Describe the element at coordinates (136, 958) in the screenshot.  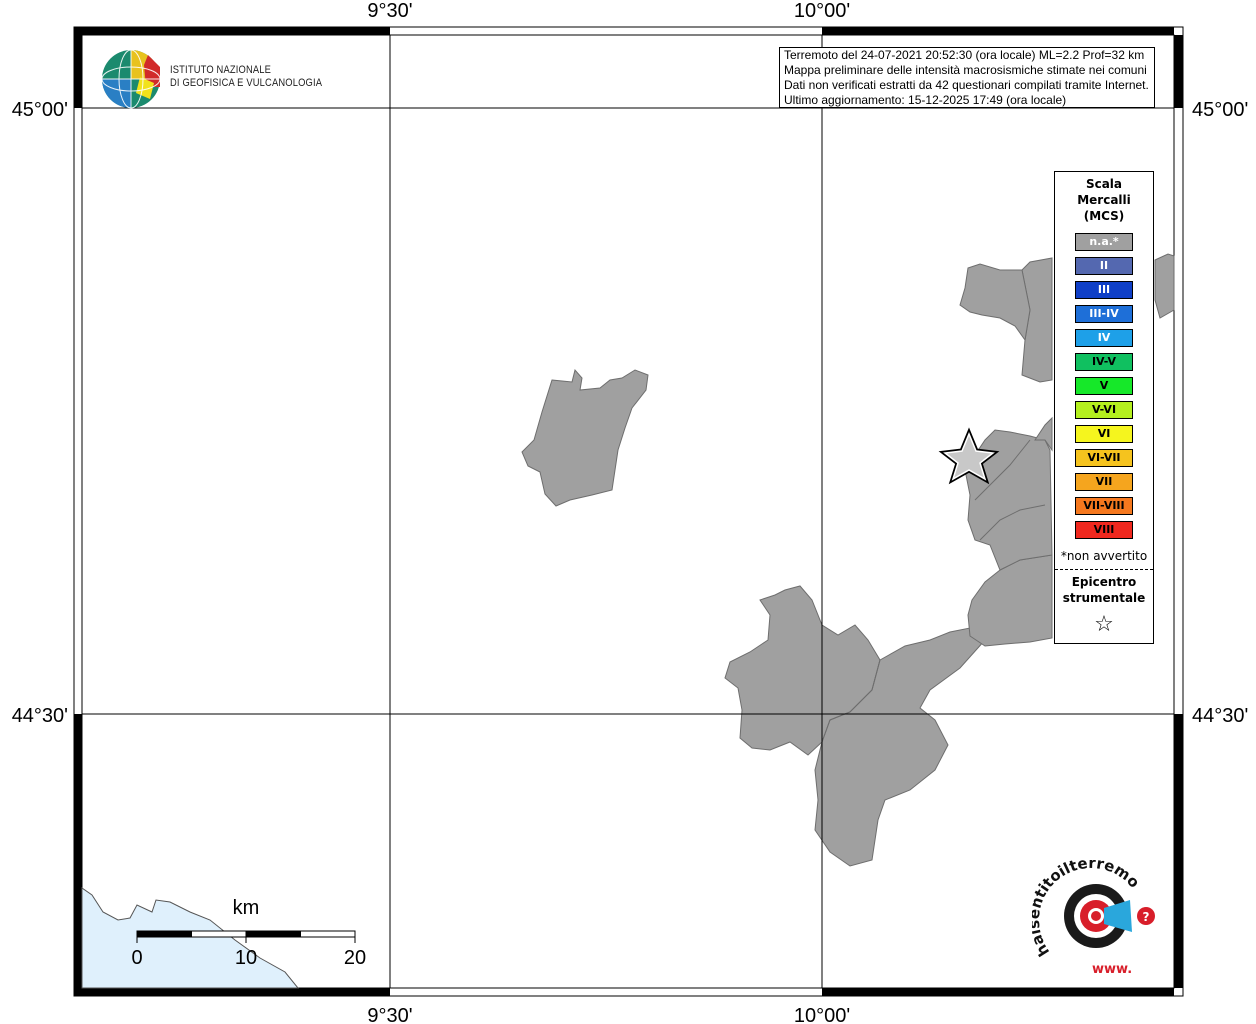
I see `scale-tick-0: 0` at that location.